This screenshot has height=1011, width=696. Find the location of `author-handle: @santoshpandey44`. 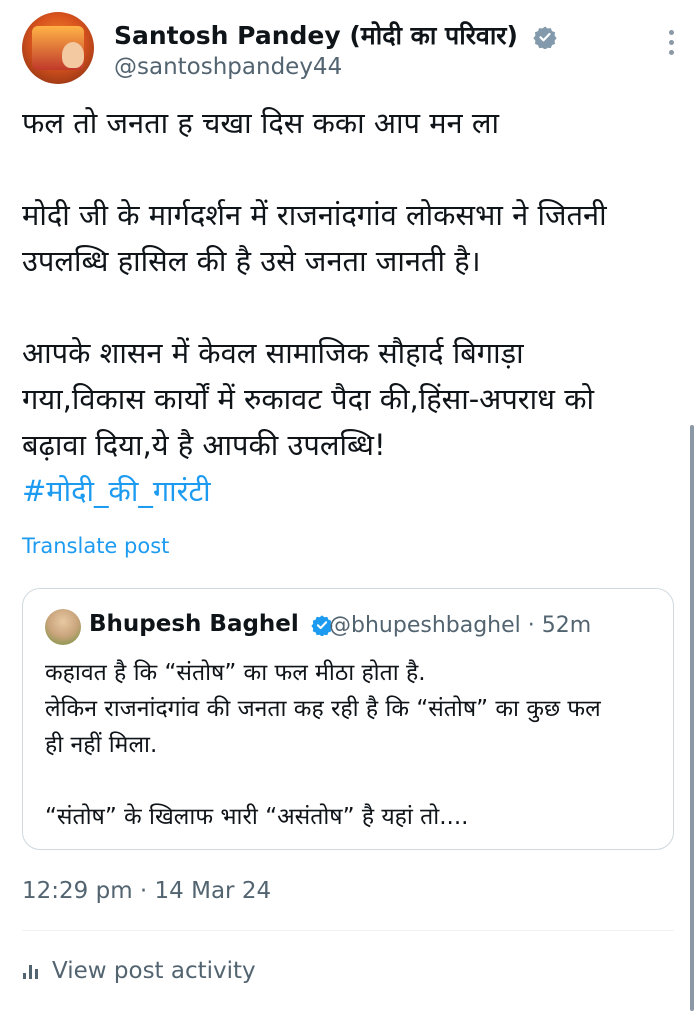

author-handle: @santoshpandey44 is located at coordinates (228, 67).